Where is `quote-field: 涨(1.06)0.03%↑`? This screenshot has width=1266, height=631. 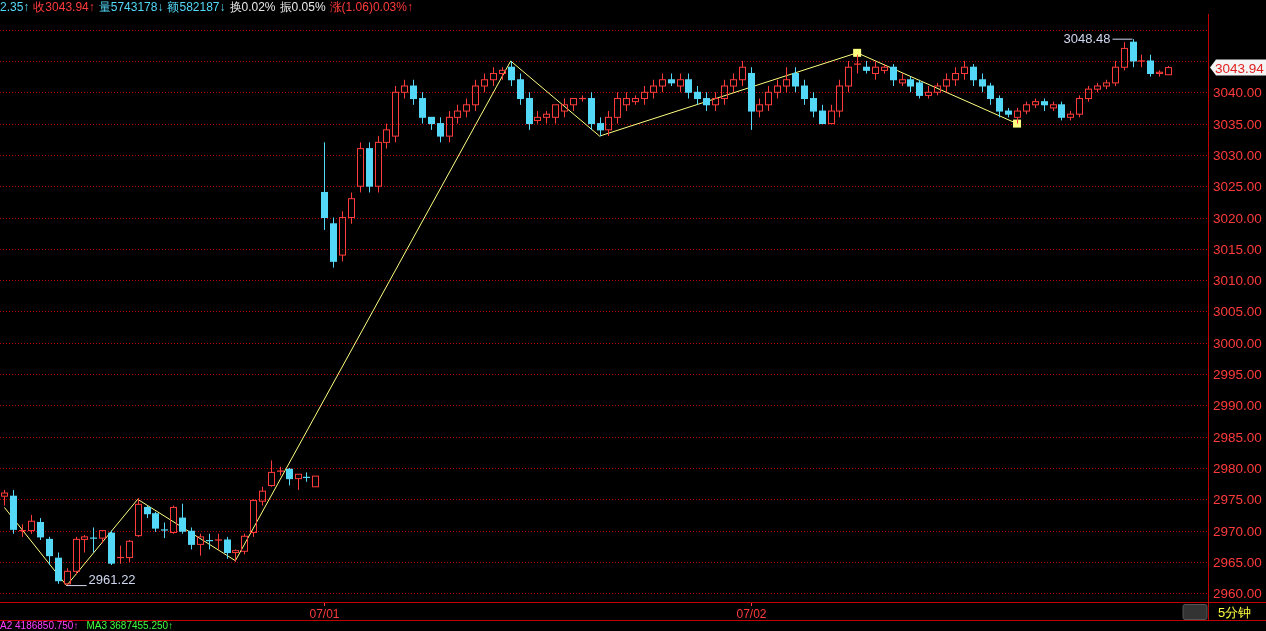
quote-field: 涨(1.06)0.03%↑ is located at coordinates (371, 7).